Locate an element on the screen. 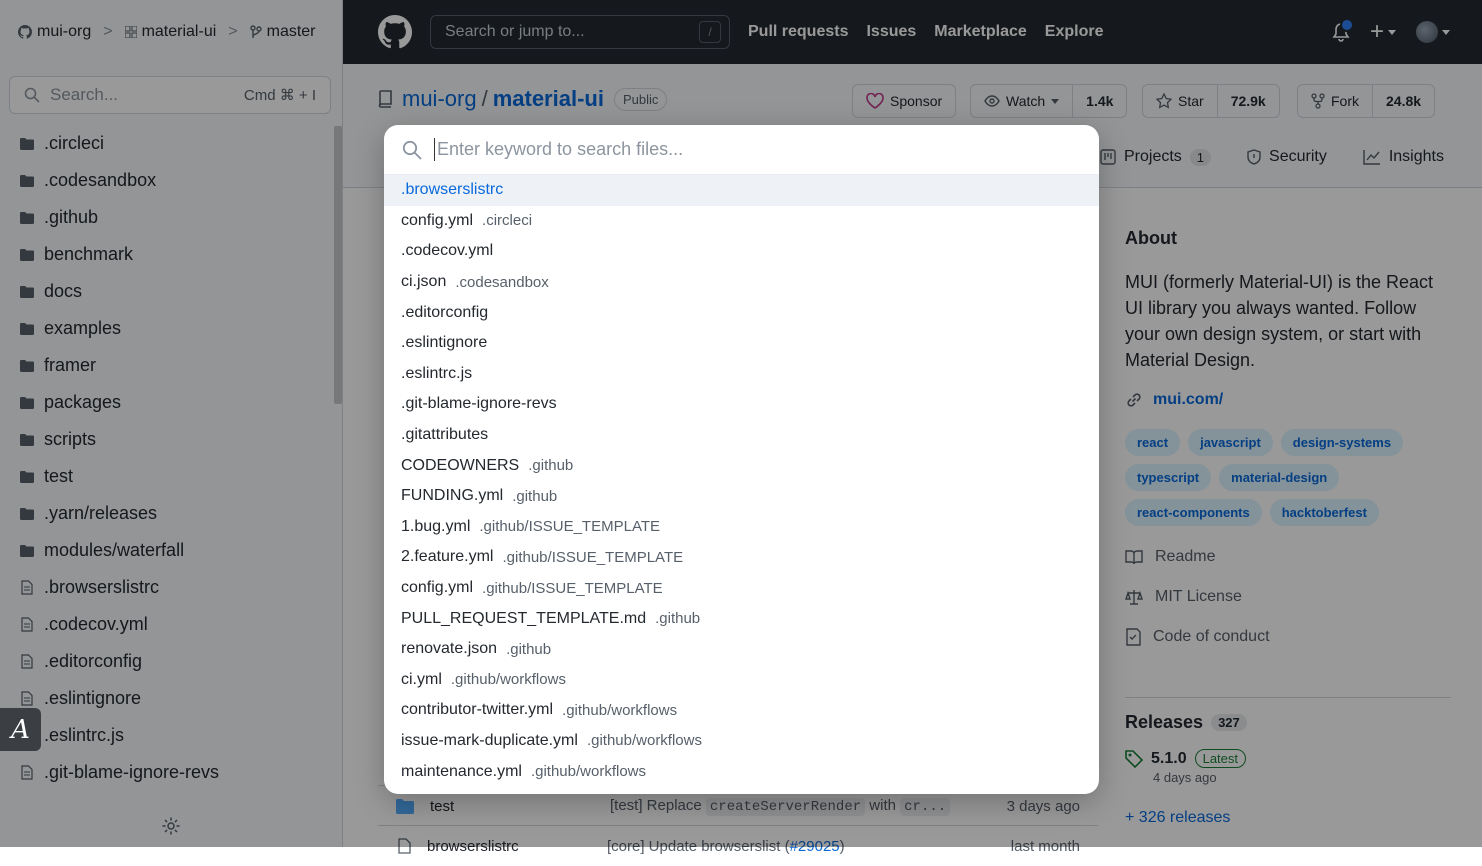 This screenshot has height=866, width=1482. result-file-name: .eslintignore is located at coordinates (444, 343).